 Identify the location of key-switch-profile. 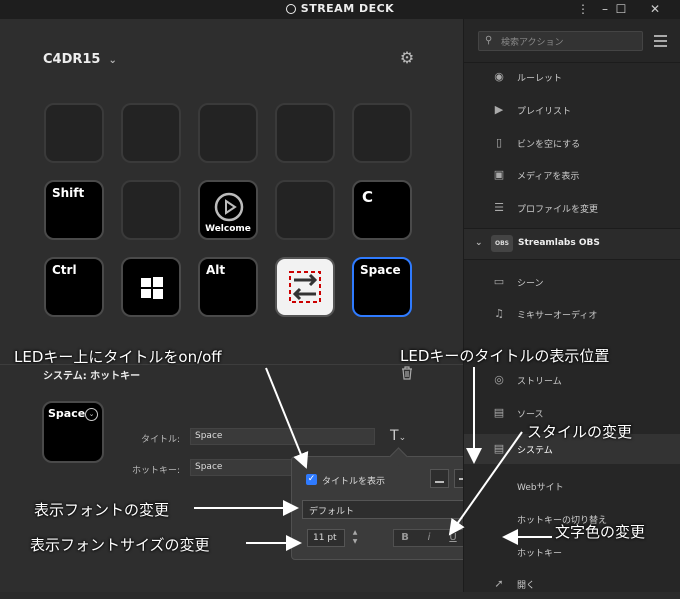
(305, 287).